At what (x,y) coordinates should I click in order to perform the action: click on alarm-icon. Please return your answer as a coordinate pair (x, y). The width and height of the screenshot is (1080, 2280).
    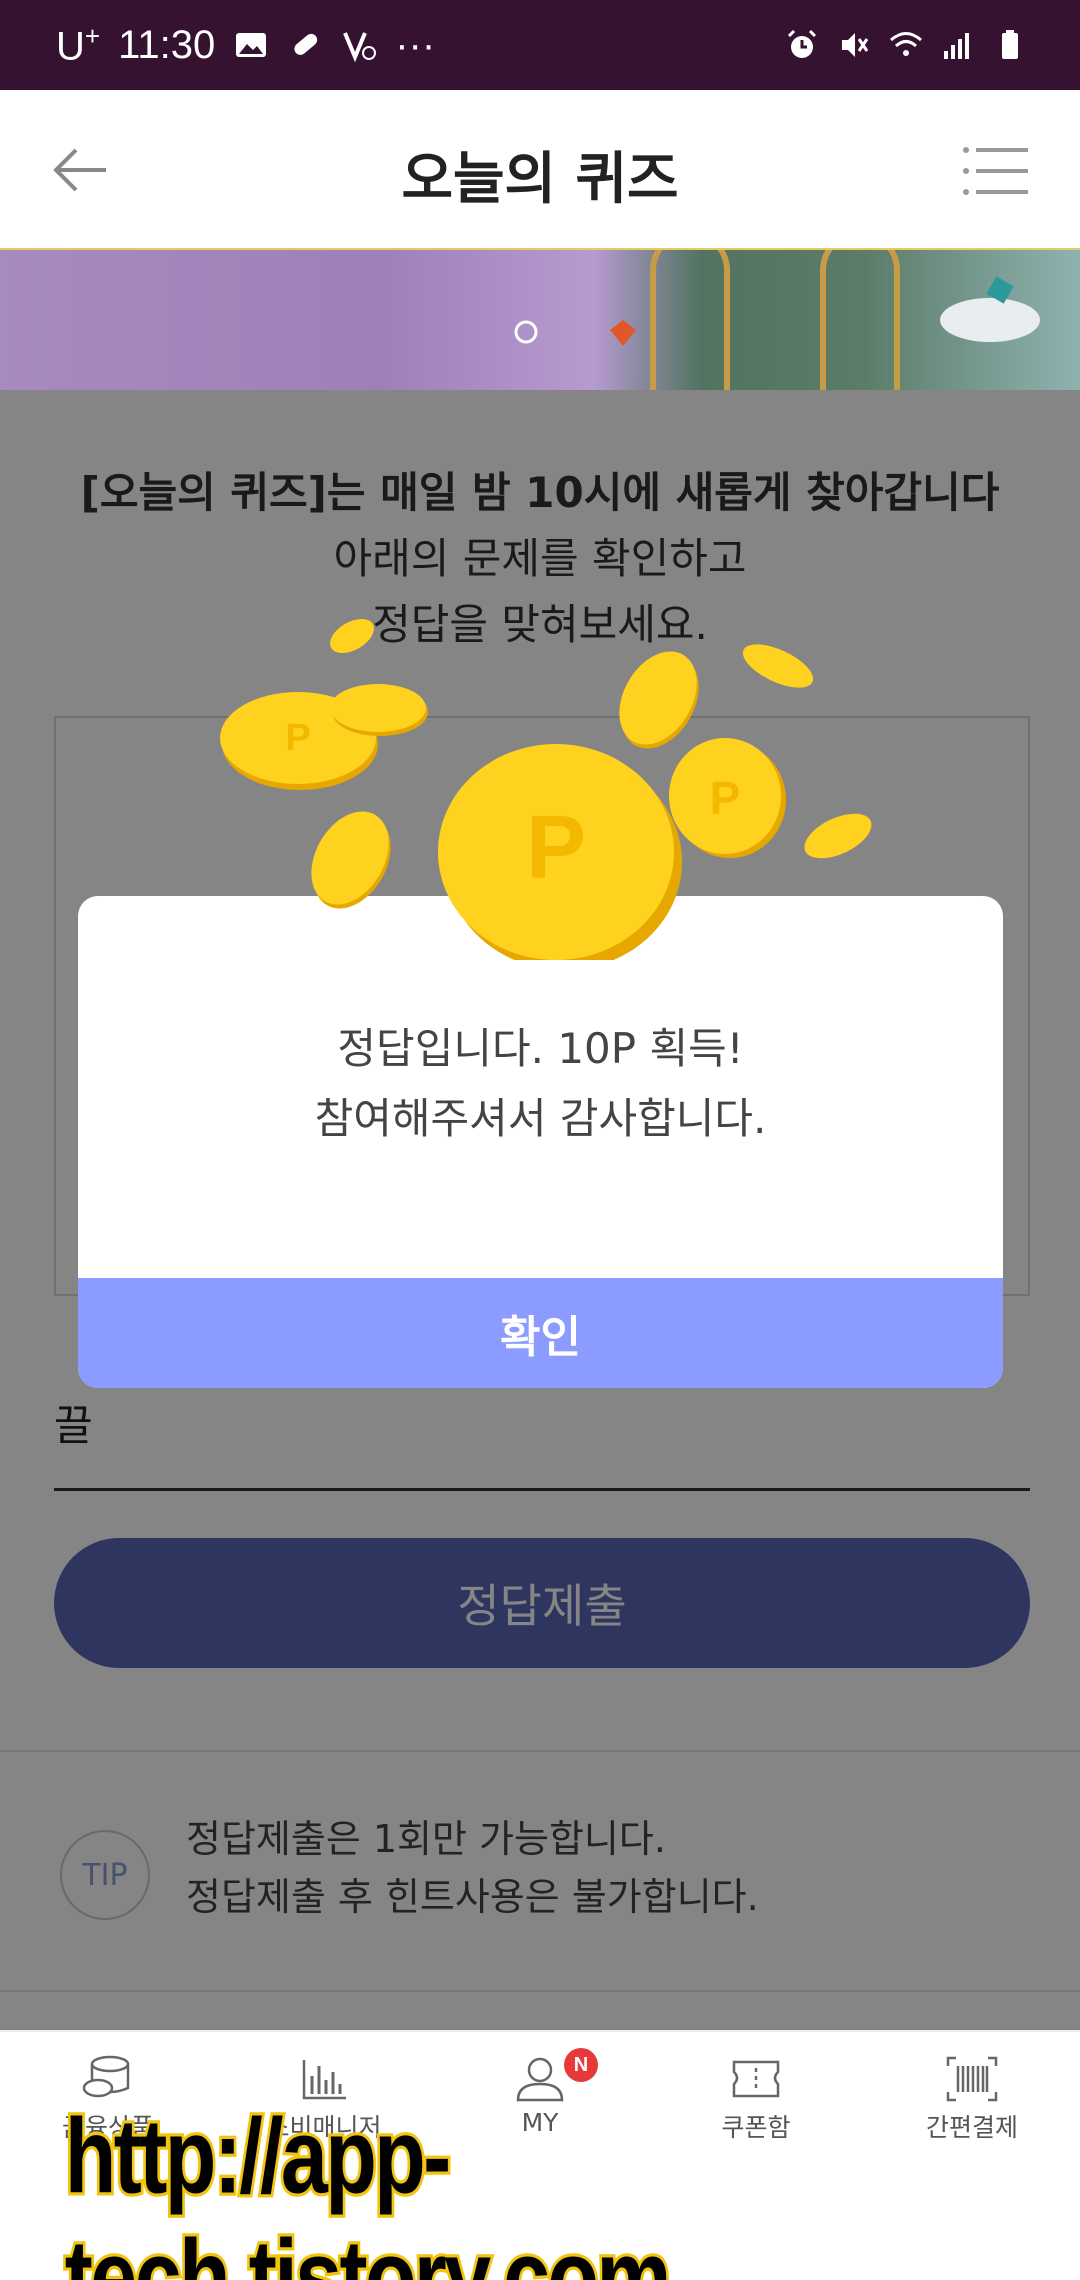
    Looking at the image, I should click on (802, 43).